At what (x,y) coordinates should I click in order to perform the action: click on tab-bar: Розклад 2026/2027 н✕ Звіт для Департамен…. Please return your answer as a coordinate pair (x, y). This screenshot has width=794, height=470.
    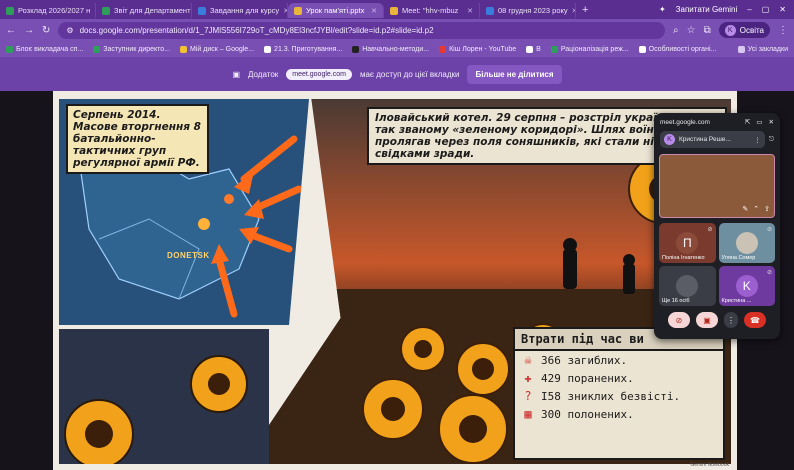
    Looking at the image, I should click on (397, 9).